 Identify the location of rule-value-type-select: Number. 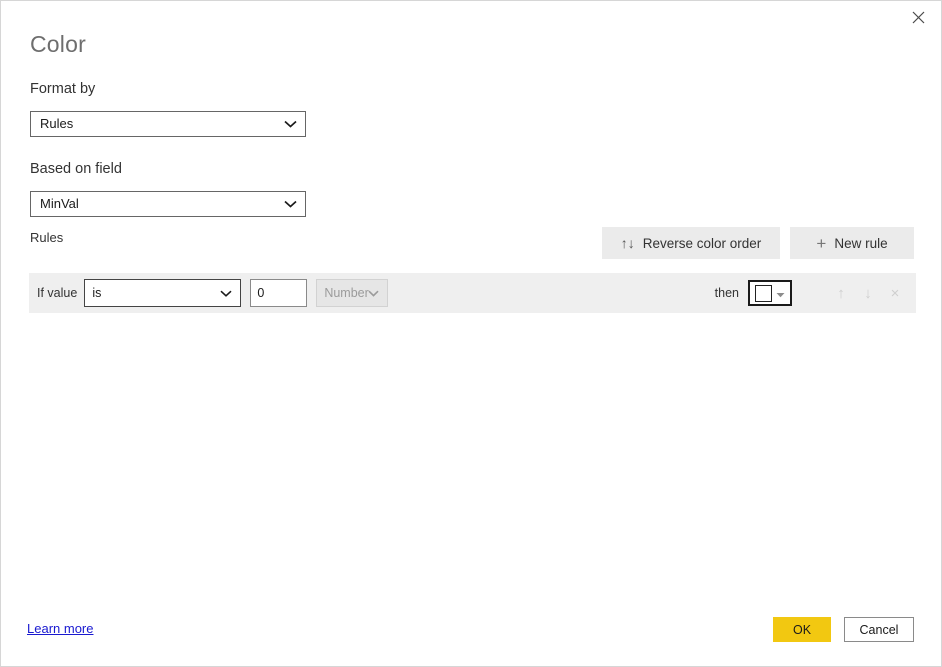
(352, 293).